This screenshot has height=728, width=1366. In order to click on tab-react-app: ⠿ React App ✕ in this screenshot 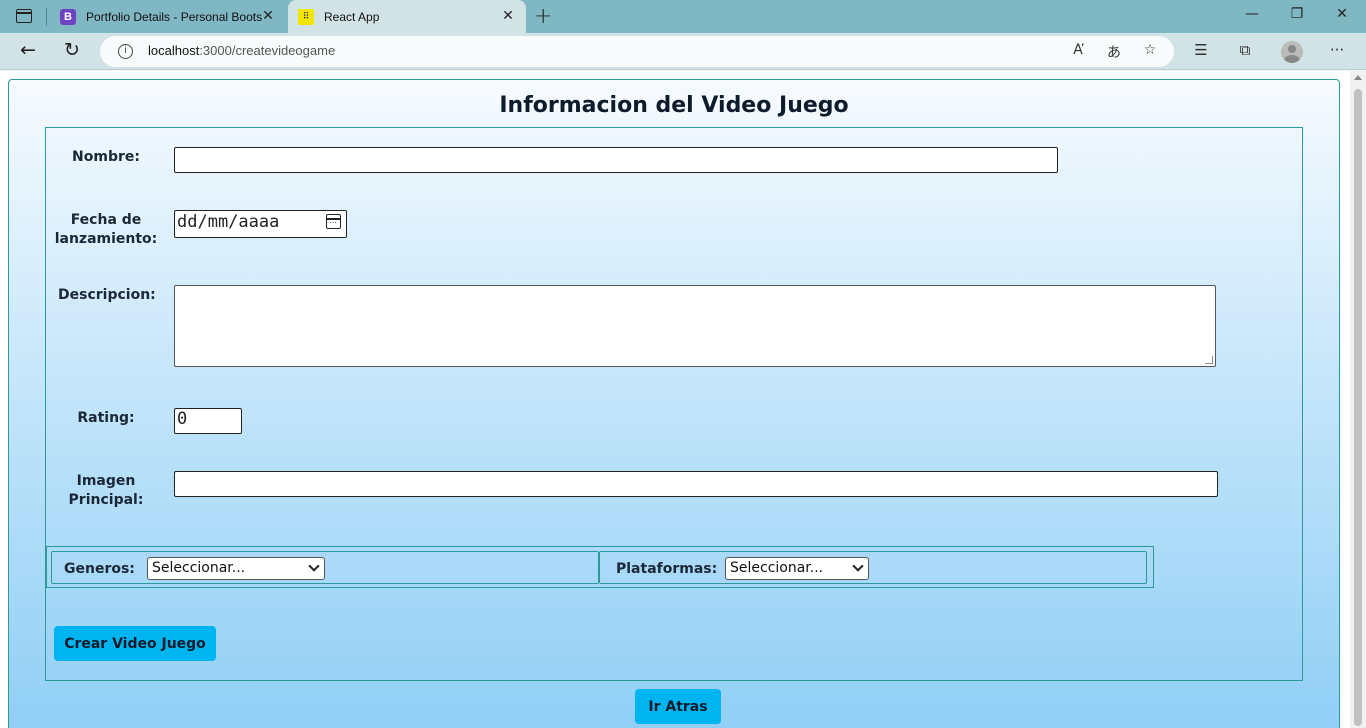, I will do `click(407, 16)`.